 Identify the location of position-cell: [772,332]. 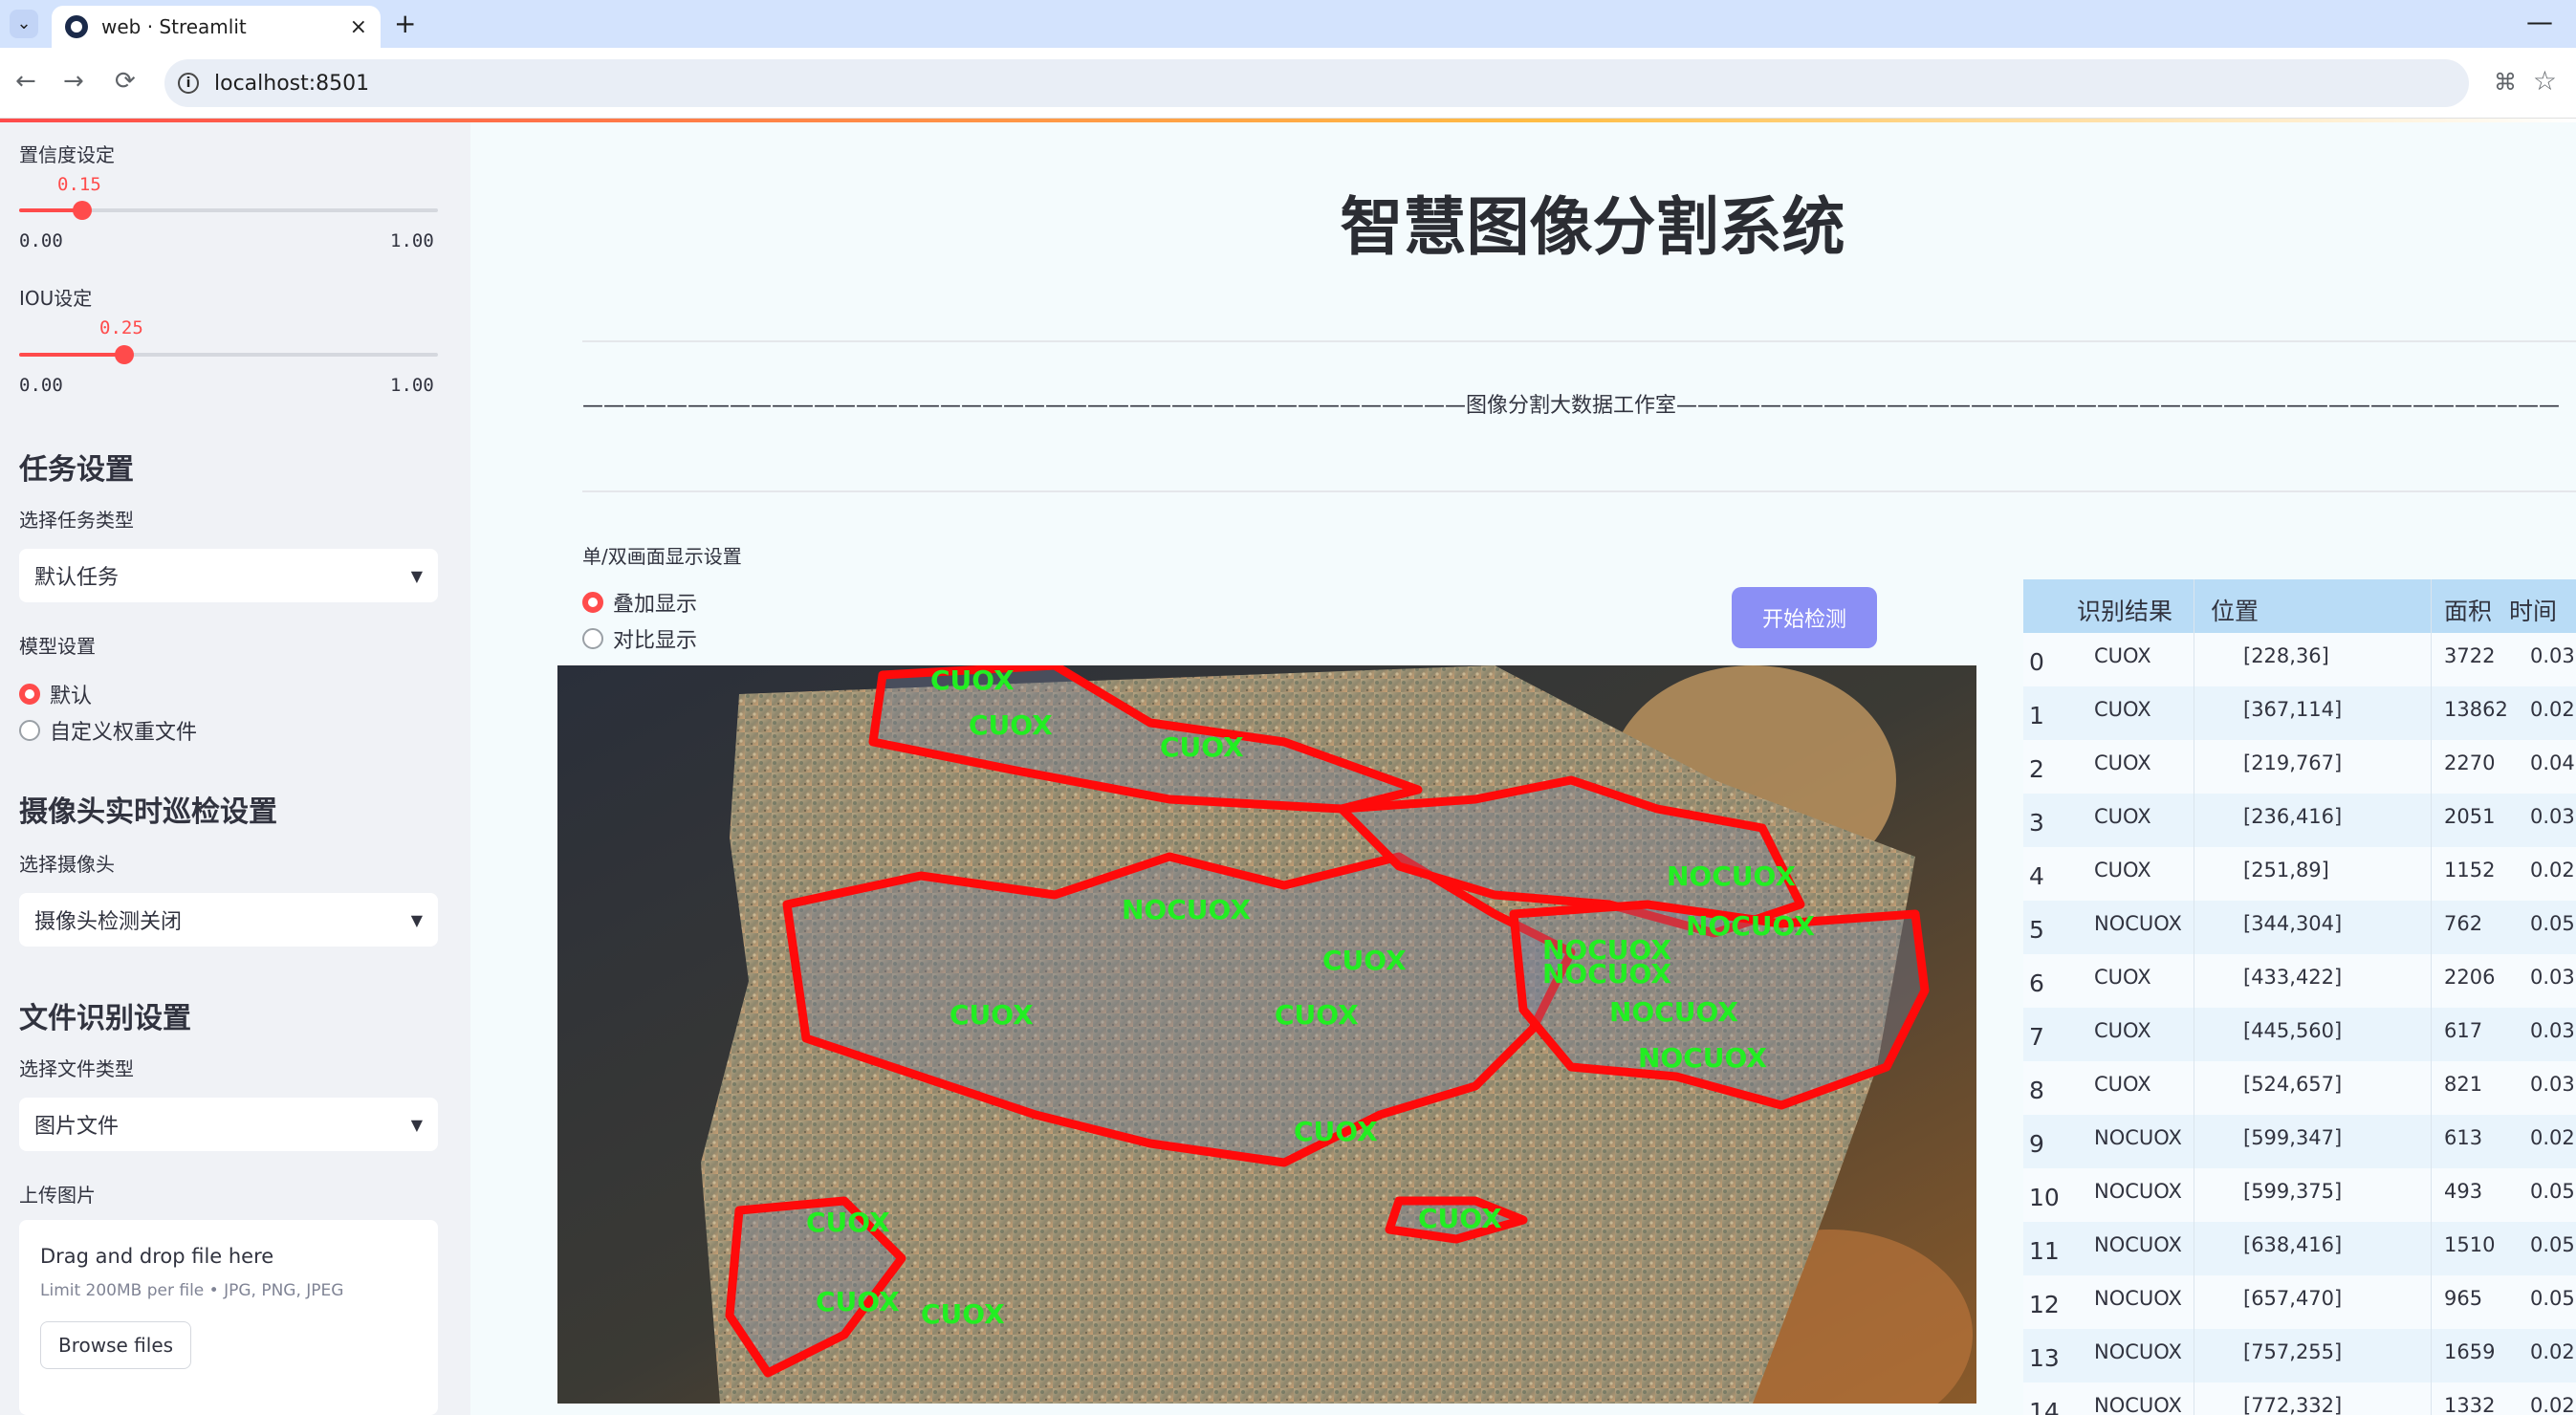
(2293, 1405).